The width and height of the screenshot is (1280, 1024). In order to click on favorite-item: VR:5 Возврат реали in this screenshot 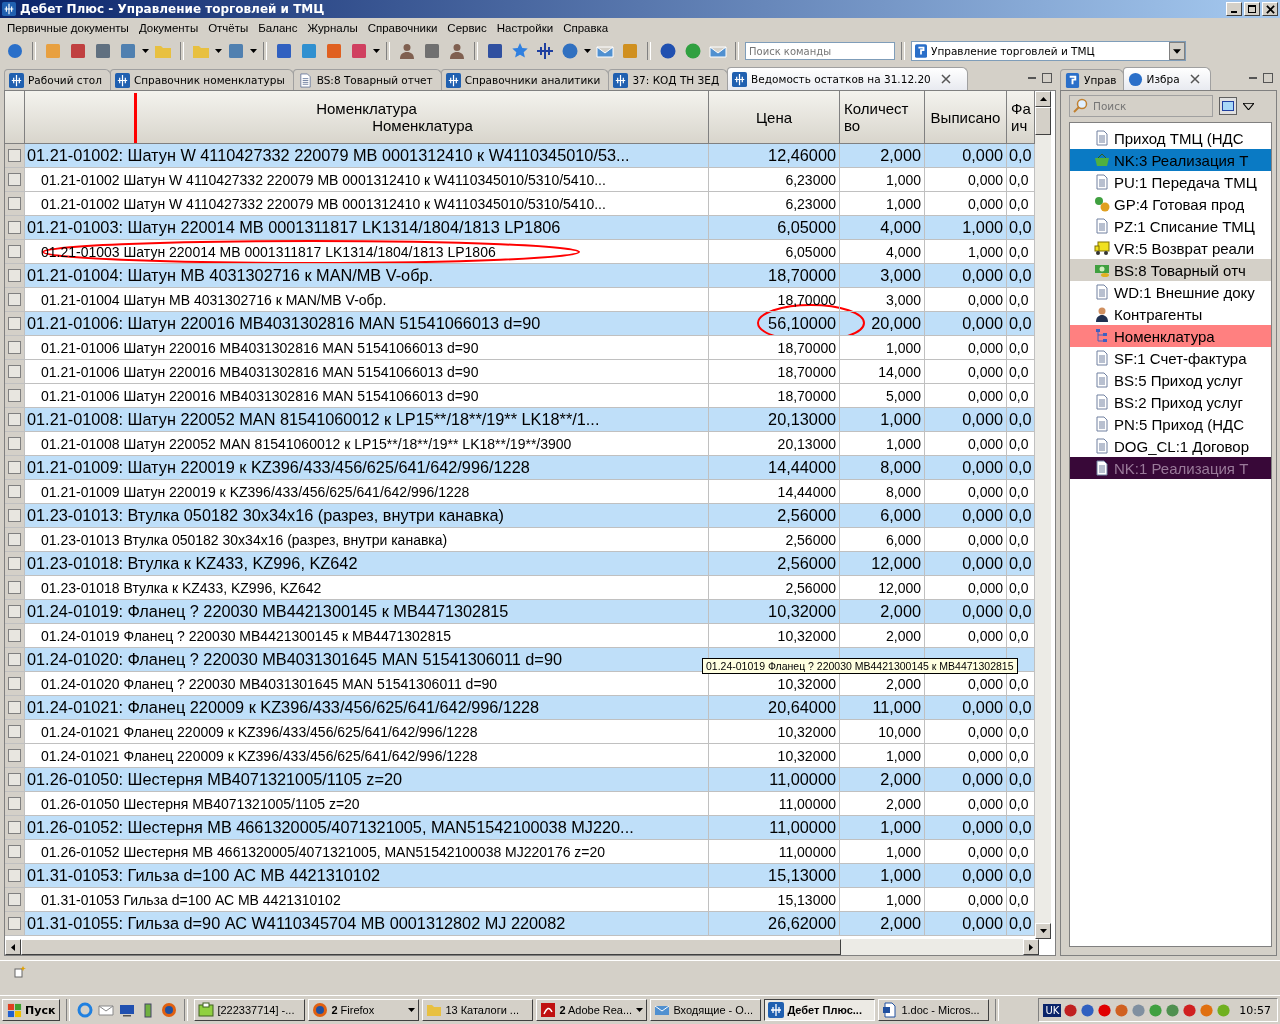, I will do `click(1170, 248)`.